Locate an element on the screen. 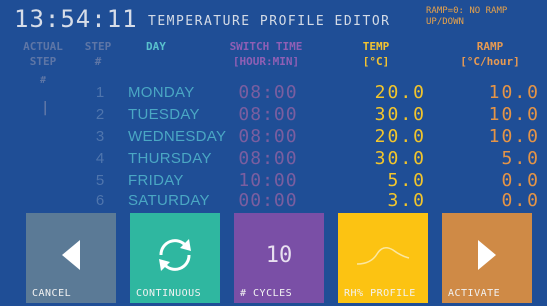  day-name: MONDAY is located at coordinates (161, 92).